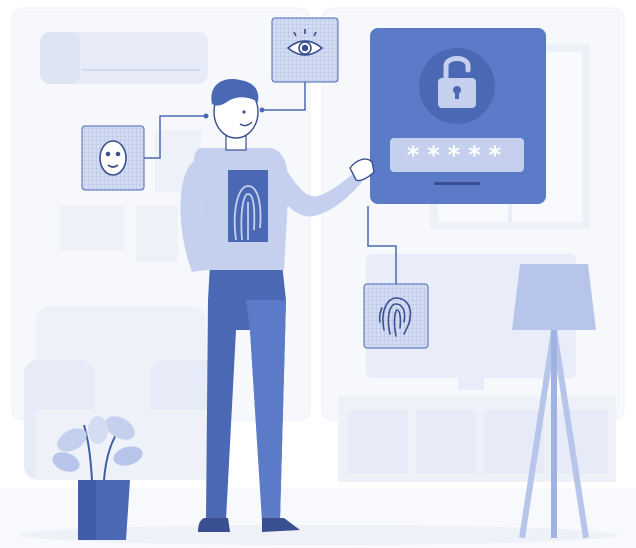 This screenshot has height=548, width=636. I want to click on face-id-tile, so click(113, 158).